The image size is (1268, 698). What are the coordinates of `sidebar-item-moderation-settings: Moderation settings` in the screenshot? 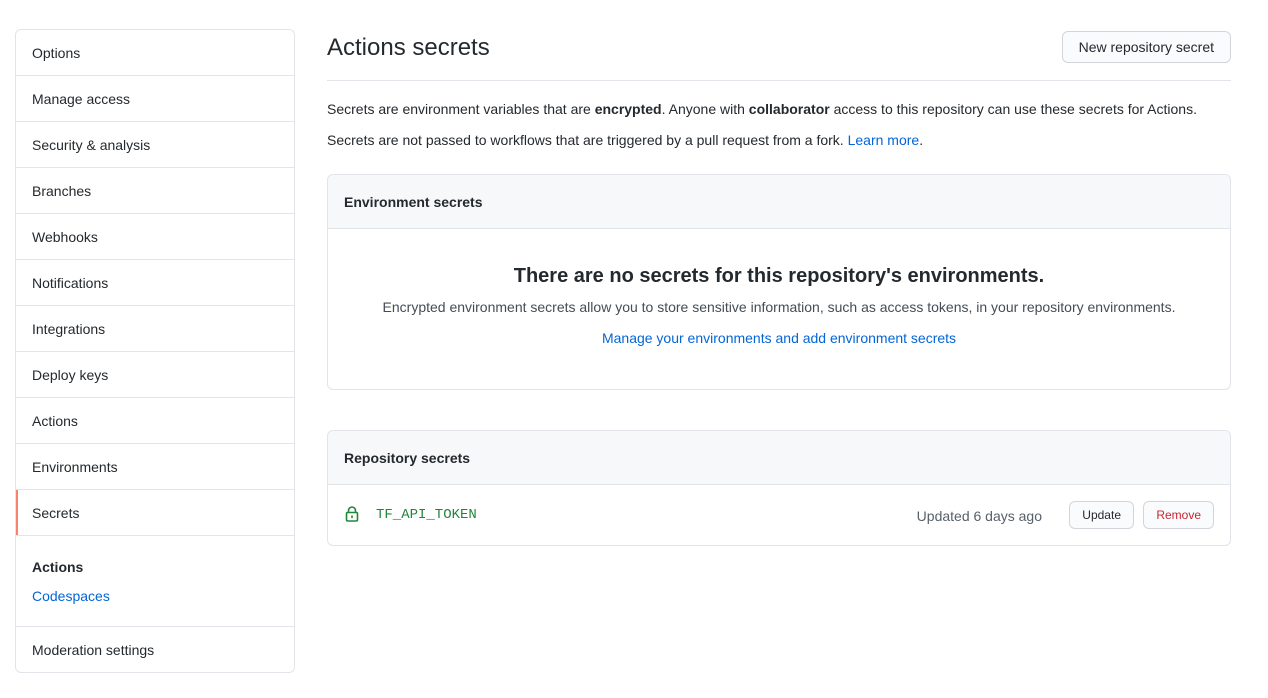 It's located at (155, 649).